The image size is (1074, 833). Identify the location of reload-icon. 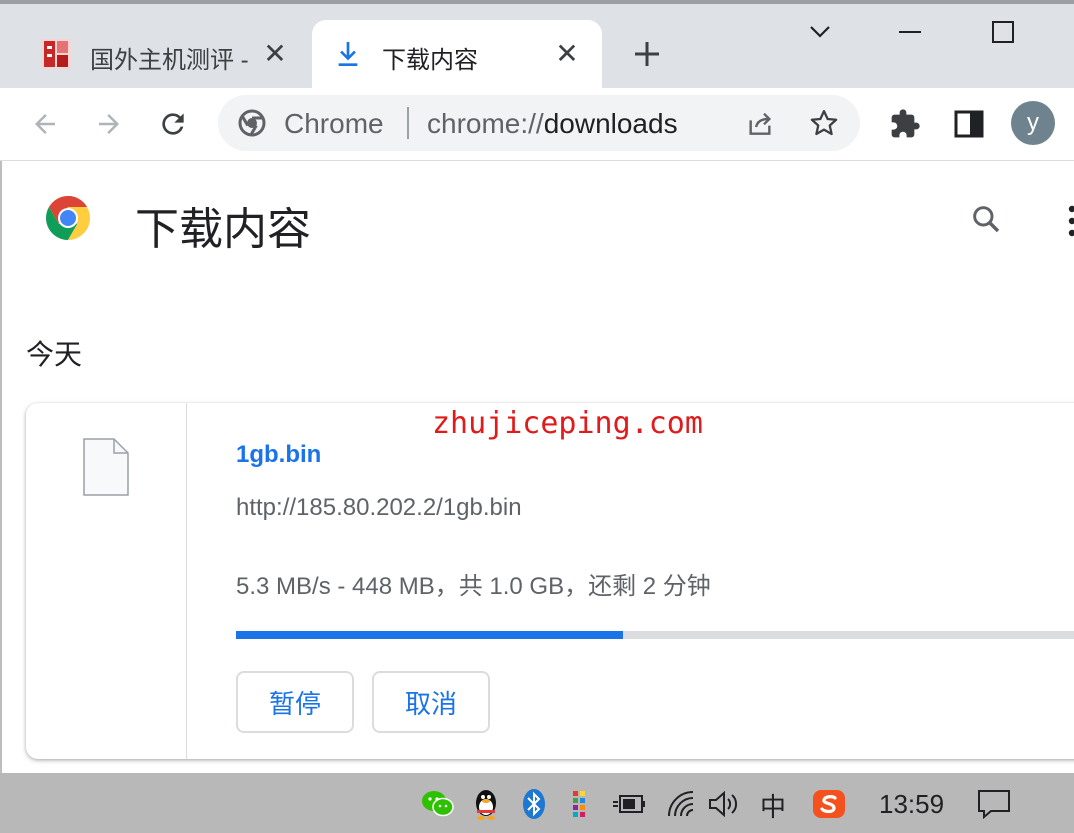
(173, 124).